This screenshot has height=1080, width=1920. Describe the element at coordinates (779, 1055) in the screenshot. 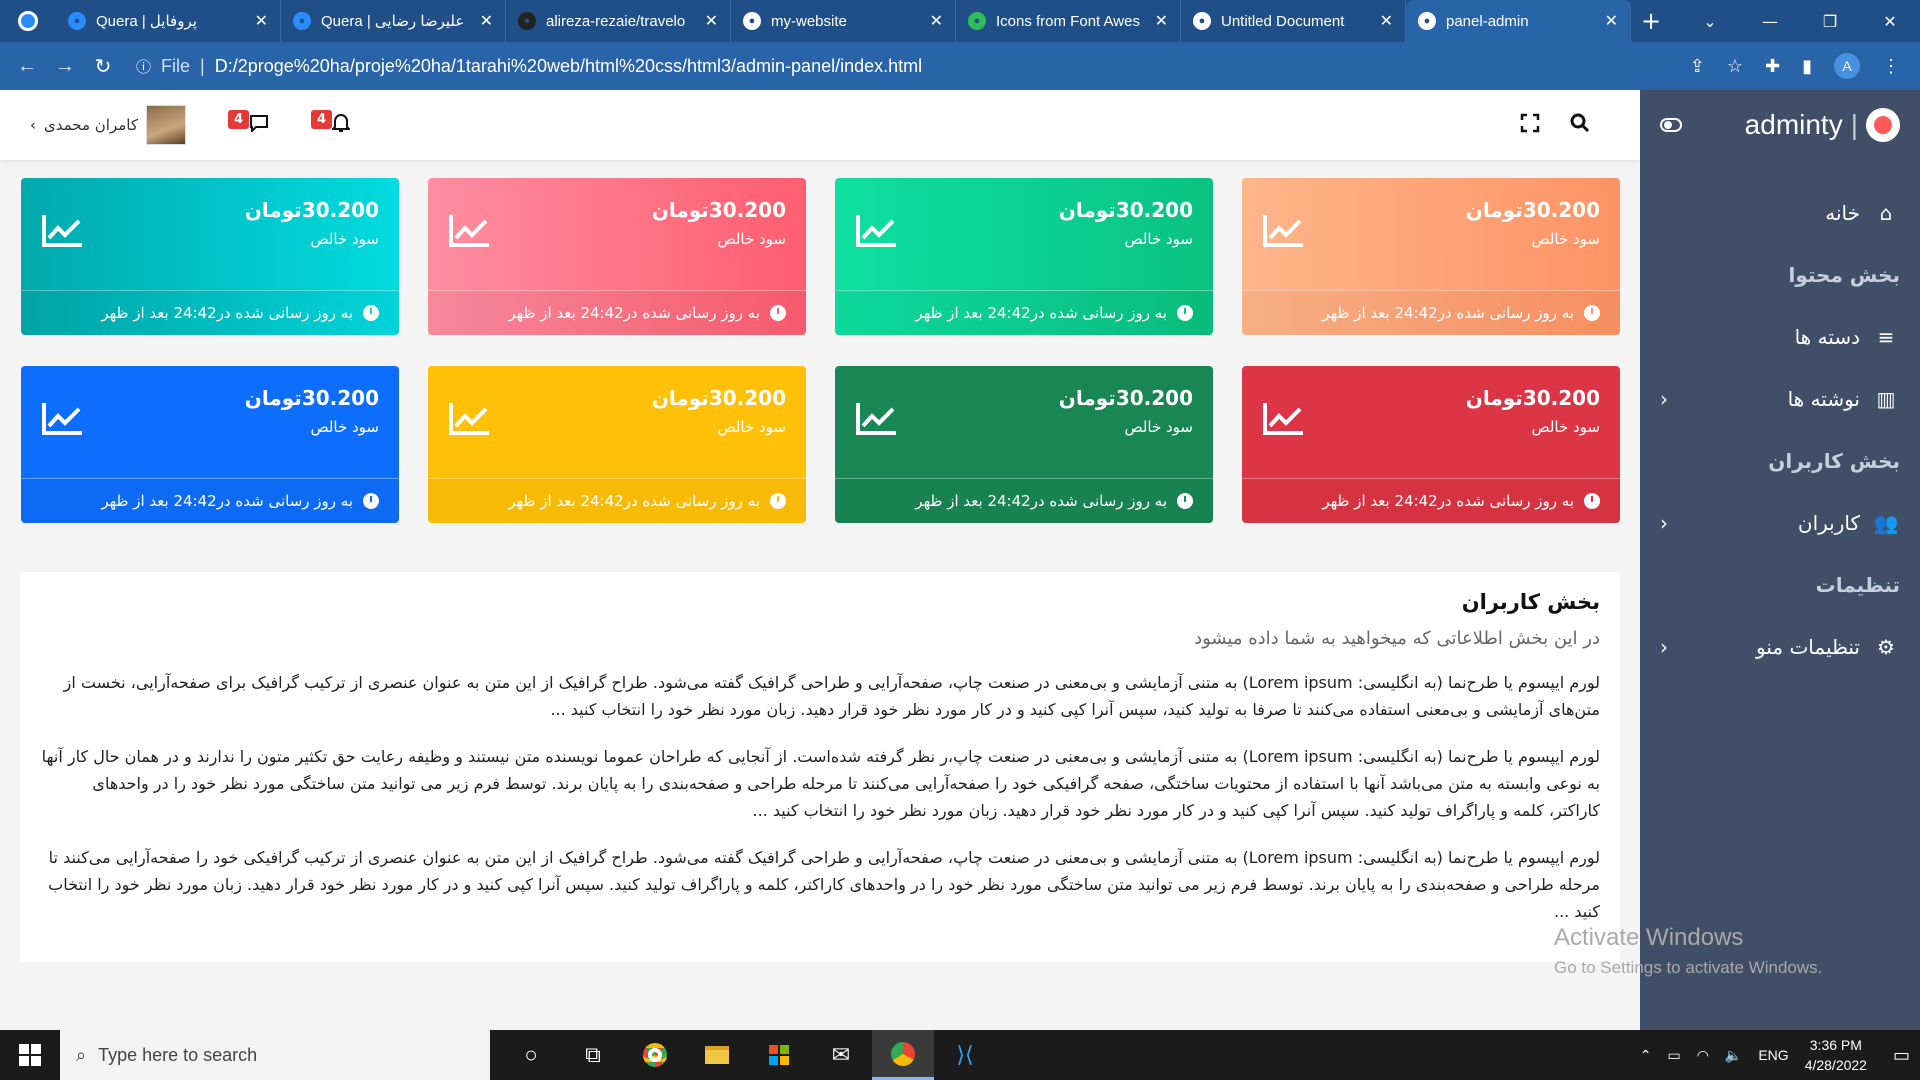

I see `store-icon` at that location.